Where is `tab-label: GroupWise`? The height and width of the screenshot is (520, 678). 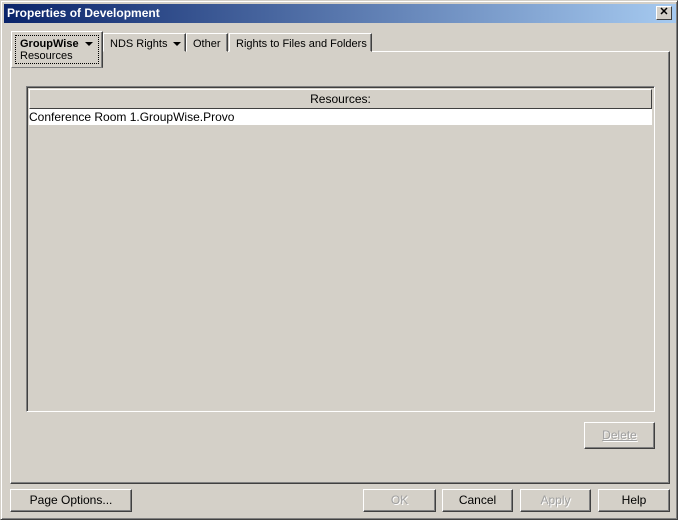 tab-label: GroupWise is located at coordinates (49, 44).